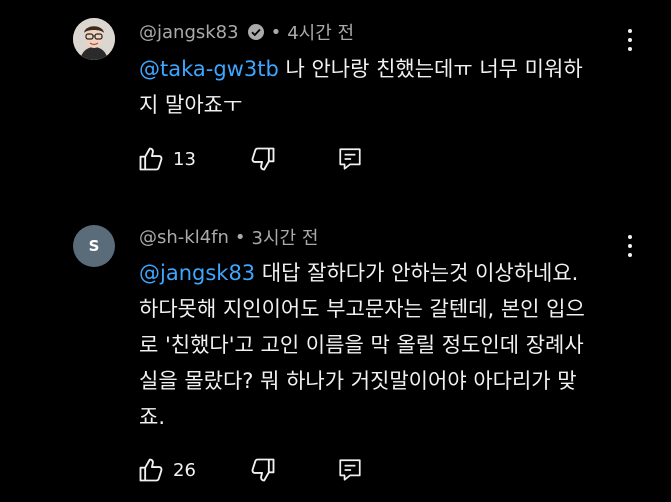  I want to click on verified-check-icon, so click(256, 32).